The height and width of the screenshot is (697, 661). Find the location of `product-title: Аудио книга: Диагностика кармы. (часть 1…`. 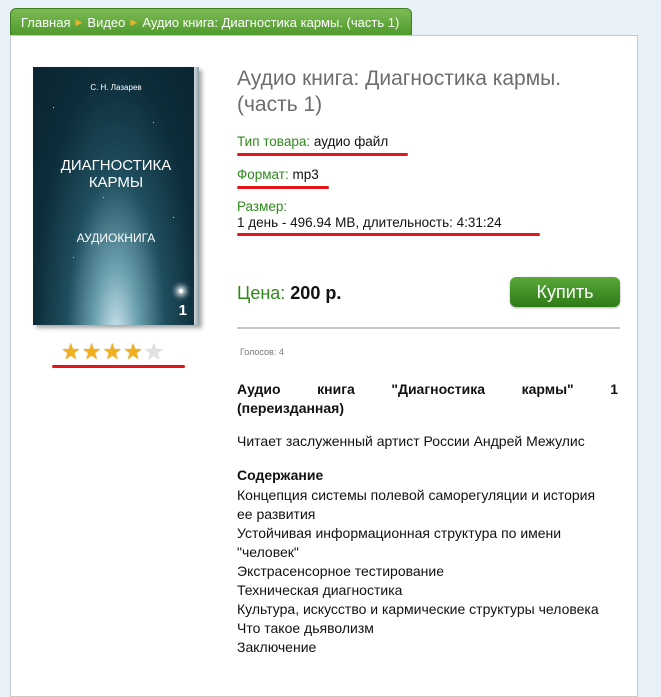

product-title: Аудио книга: Диагностика кармы. (часть 1… is located at coordinates (427, 92).